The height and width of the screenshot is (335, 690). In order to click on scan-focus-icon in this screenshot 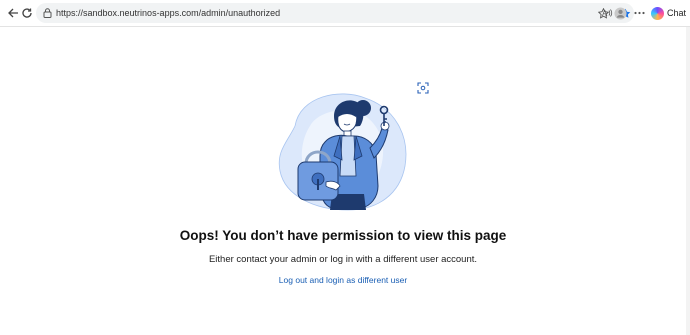, I will do `click(423, 87)`.